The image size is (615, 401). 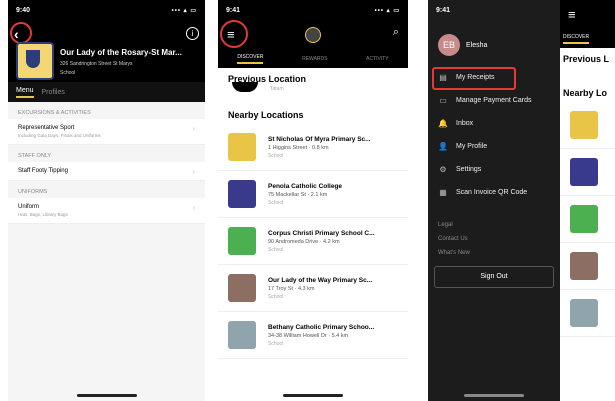 I want to click on hamburger-menu-icon: ≡, so click(x=572, y=14).